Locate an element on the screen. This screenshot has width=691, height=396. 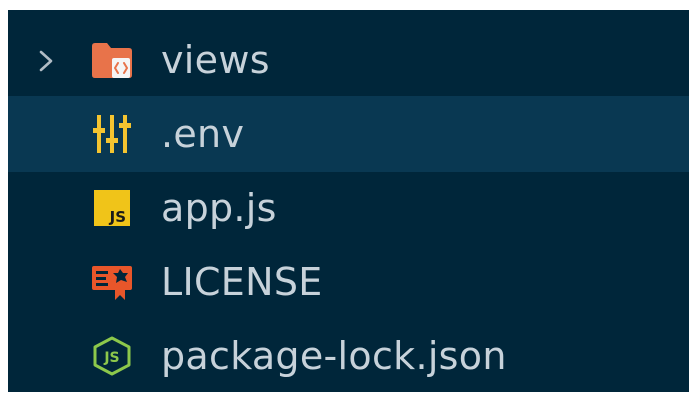
tree-item-label: views is located at coordinates (215, 60).